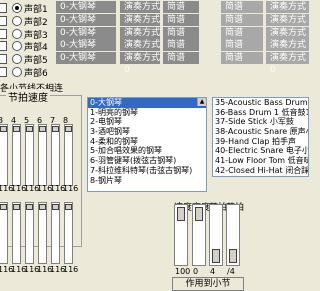  I want to click on part-row: 声部5 0-大钢琴 演奏方式 0 简谱 简谱 演奏方式 0, so click(154, 63).